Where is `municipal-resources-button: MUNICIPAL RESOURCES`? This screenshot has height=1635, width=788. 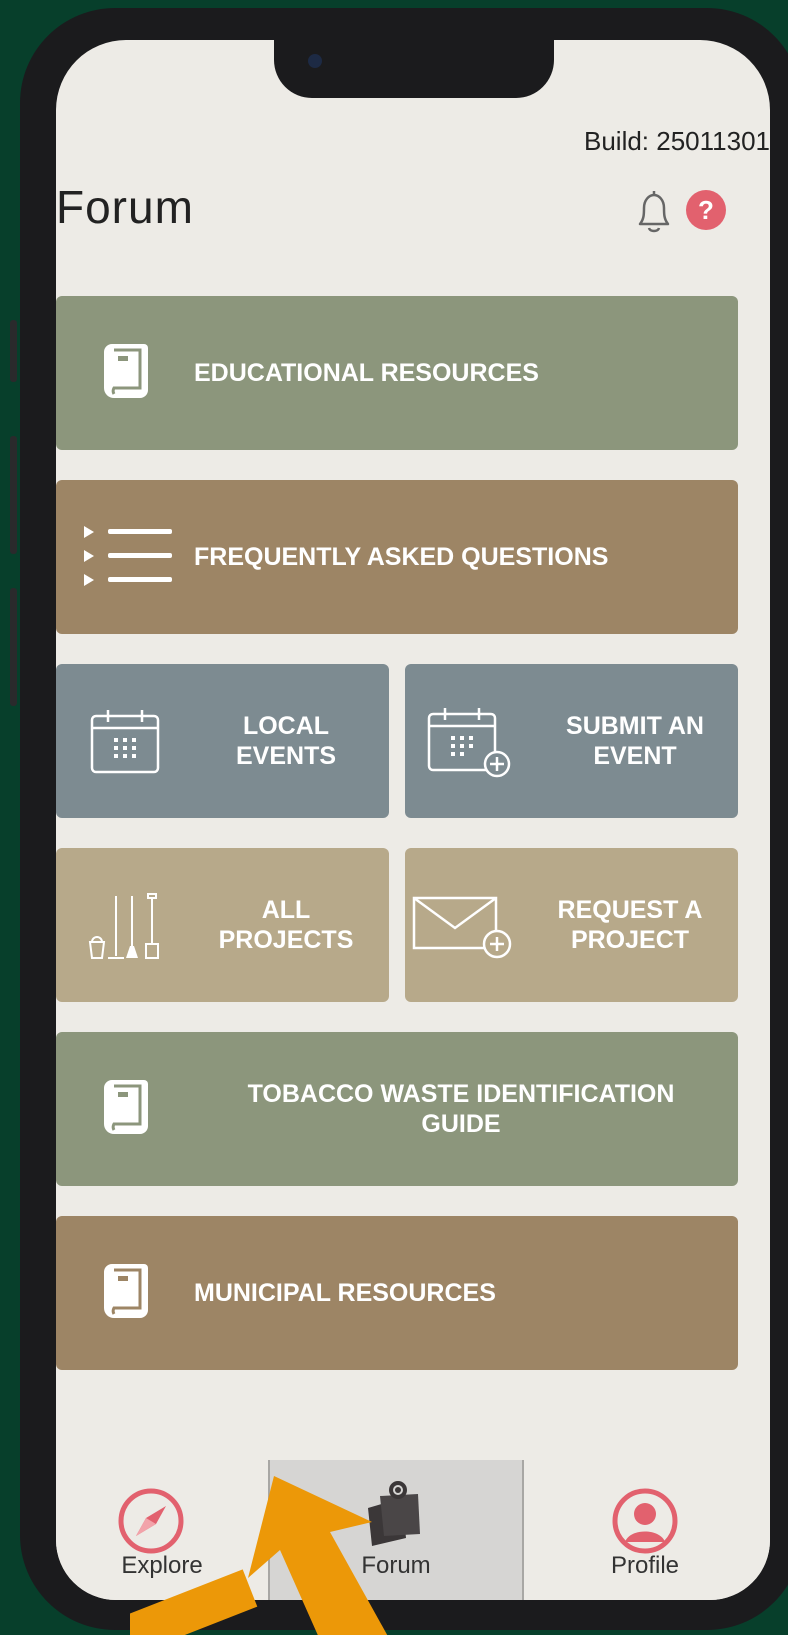
municipal-resources-button: MUNICIPAL RESOURCES is located at coordinates (397, 1293).